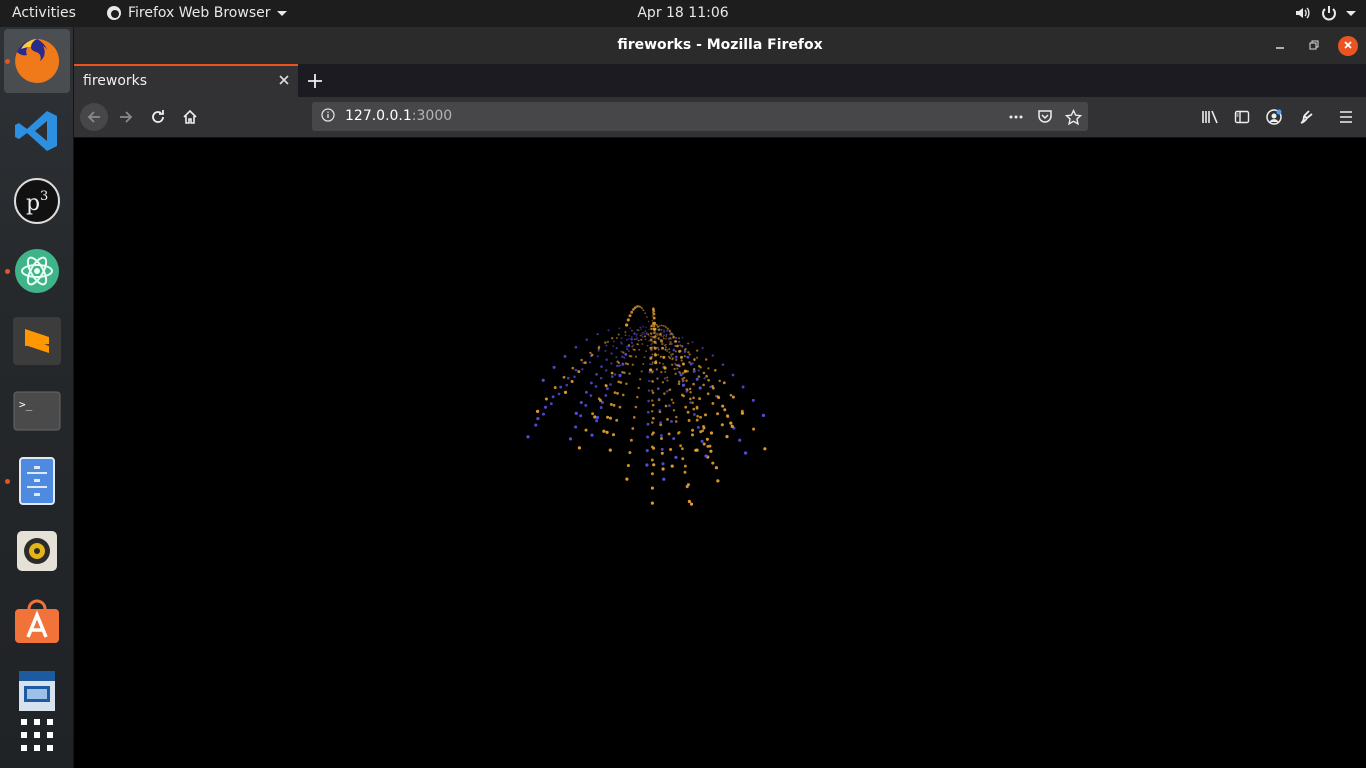 The height and width of the screenshot is (768, 1366). I want to click on home-icon, so click(190, 116).